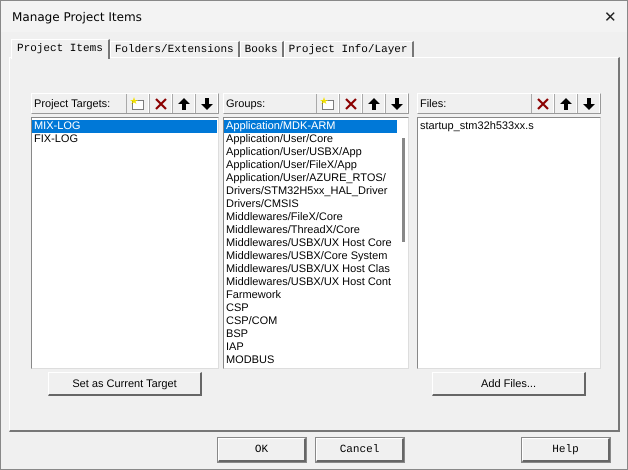 The width and height of the screenshot is (628, 470). What do you see at coordinates (124, 139) in the screenshot?
I see `list-item: FIX-LOG` at bounding box center [124, 139].